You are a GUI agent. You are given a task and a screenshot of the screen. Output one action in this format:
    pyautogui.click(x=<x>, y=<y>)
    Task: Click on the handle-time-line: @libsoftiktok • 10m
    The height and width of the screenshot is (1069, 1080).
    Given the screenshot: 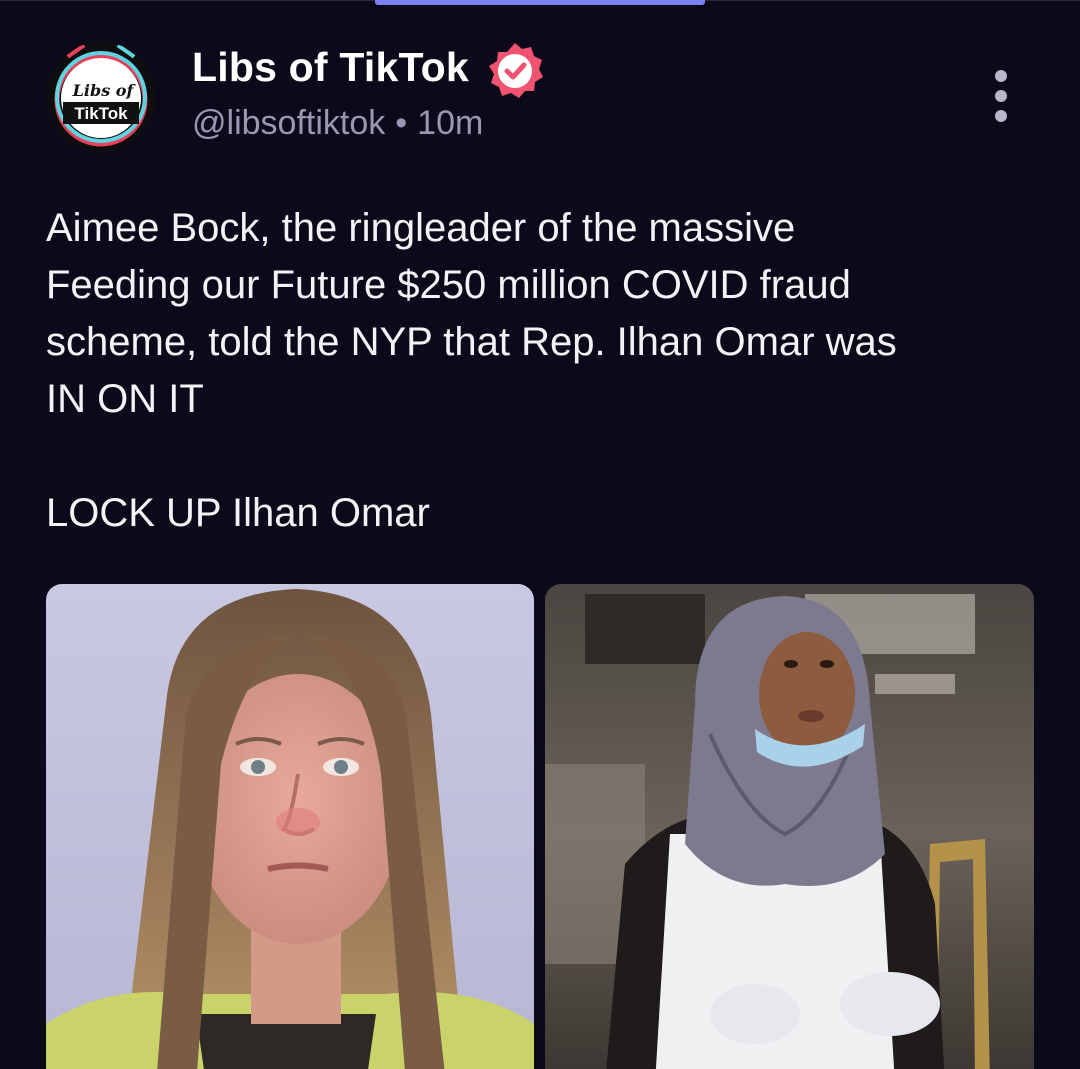 What is the action you would take?
    pyautogui.click(x=337, y=123)
    